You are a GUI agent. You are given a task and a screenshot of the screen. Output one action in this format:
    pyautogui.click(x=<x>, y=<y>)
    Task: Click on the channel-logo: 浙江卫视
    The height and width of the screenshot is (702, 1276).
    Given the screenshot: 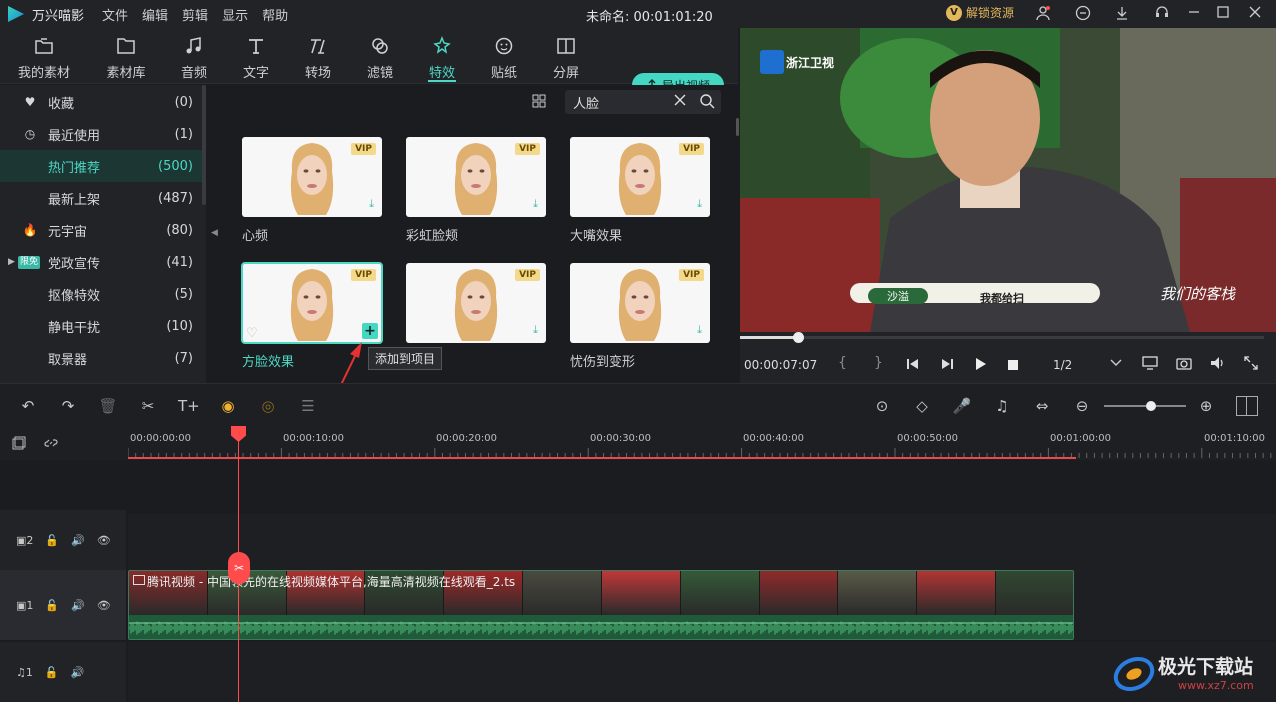 What is the action you would take?
    pyautogui.click(x=797, y=62)
    